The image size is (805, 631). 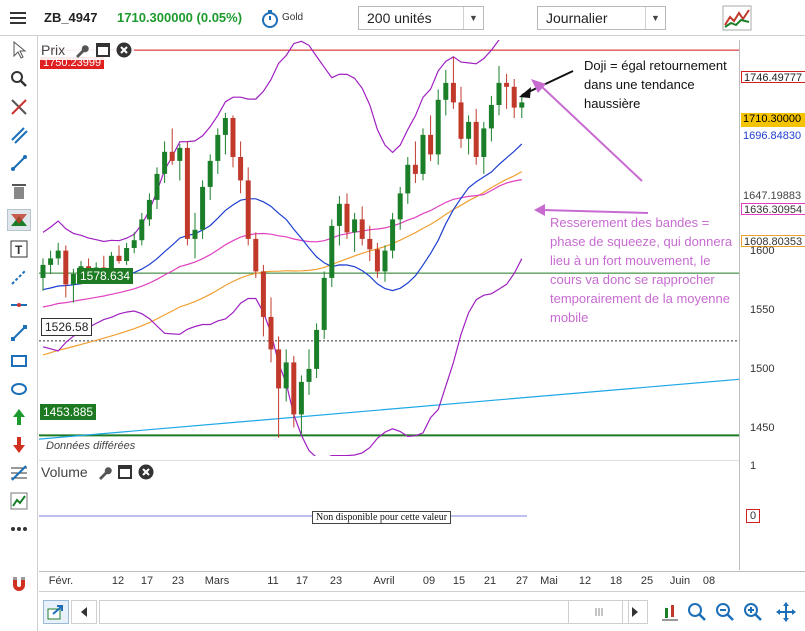 I want to click on ellipse-tool-icon, so click(x=19, y=389).